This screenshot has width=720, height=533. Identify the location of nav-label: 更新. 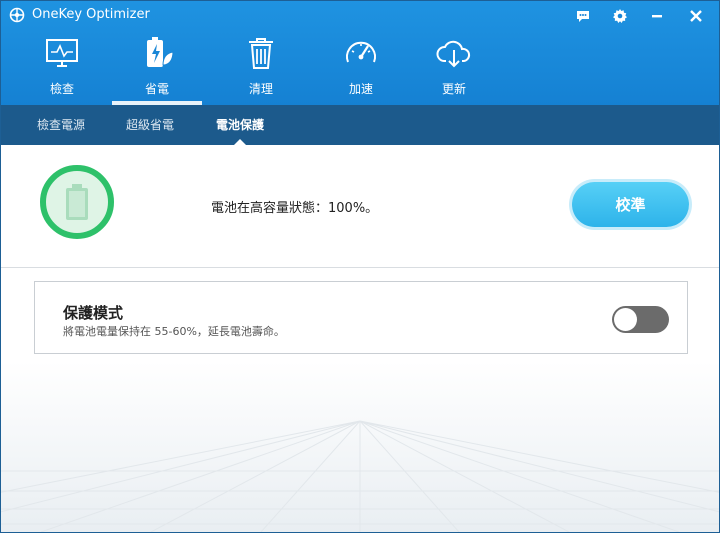
(453, 89).